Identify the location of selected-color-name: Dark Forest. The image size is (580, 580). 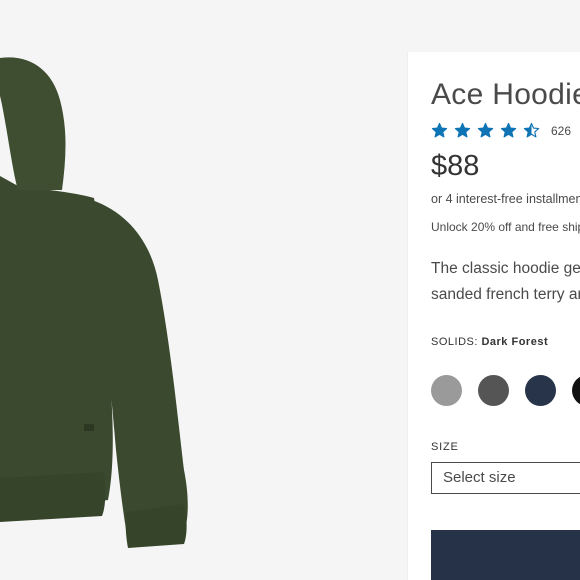
(515, 342).